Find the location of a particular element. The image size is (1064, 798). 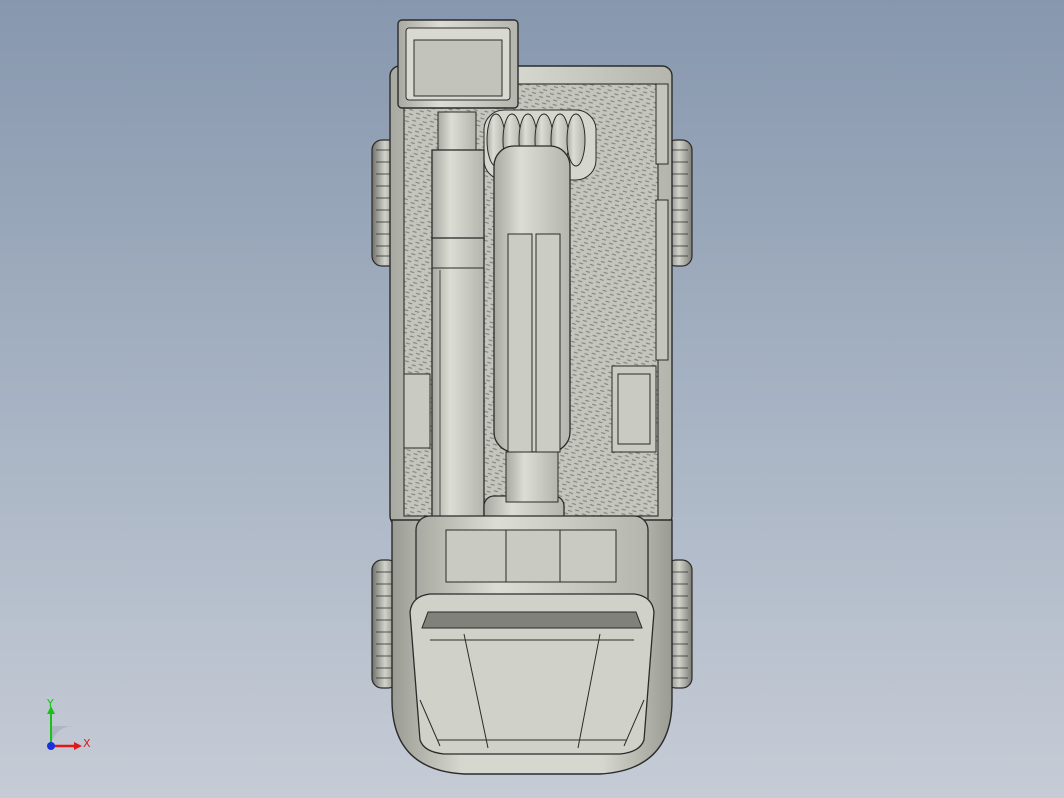

crane-turret-box is located at coordinates (458, 64).